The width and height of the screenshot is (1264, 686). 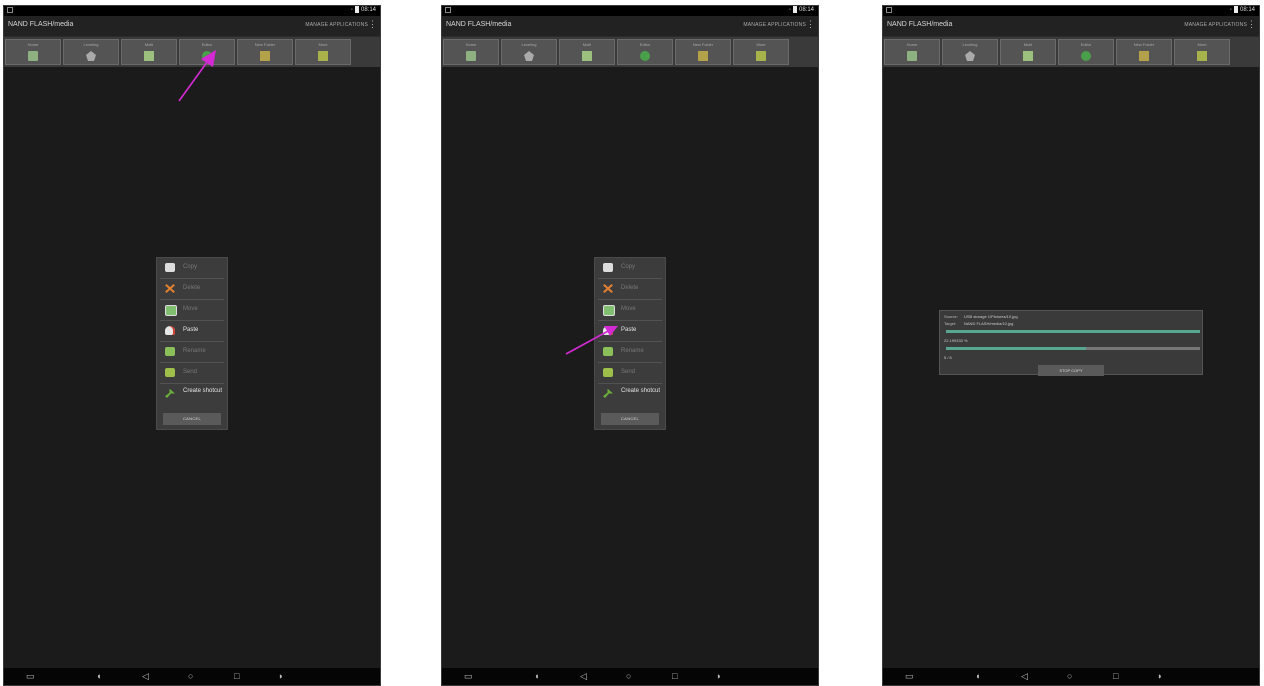 I want to click on status-bar: ◦ 08:14, so click(x=192, y=11).